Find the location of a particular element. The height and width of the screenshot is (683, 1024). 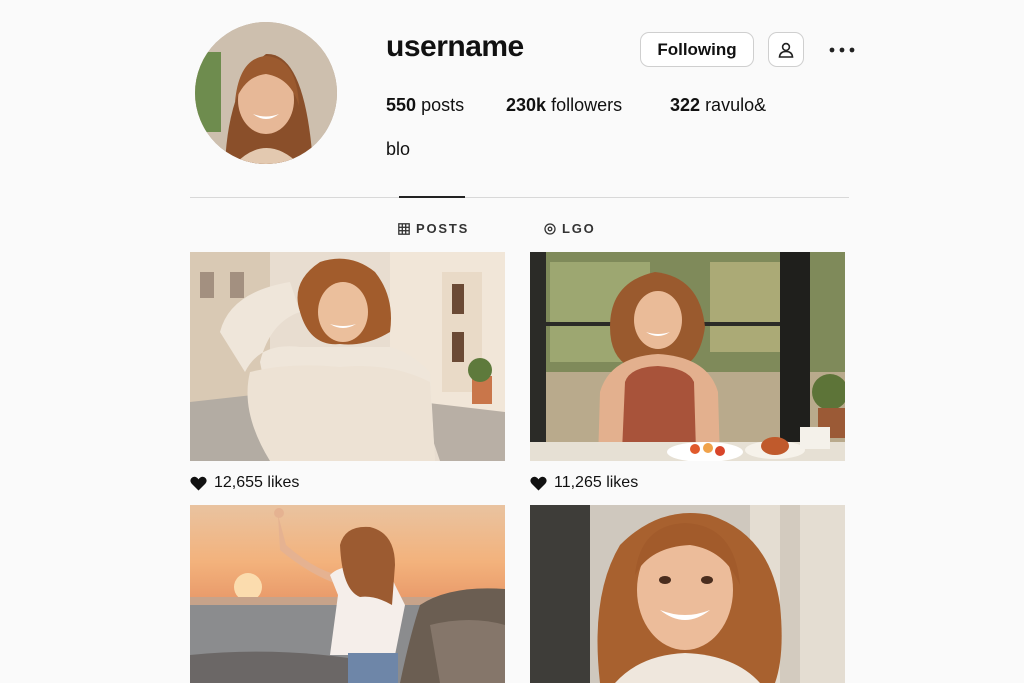

stat-count: 230k is located at coordinates (526, 105).